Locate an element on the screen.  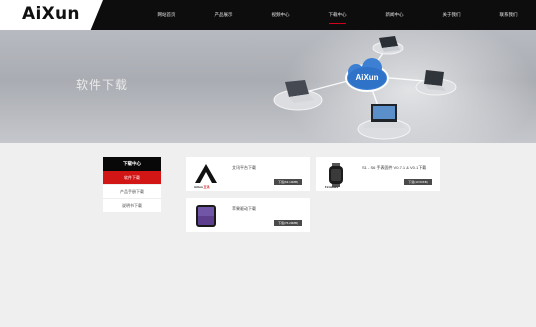
card-title: S1 - S6 手表固件 V0.7.1 & V0.1下载 is located at coordinates (394, 167).